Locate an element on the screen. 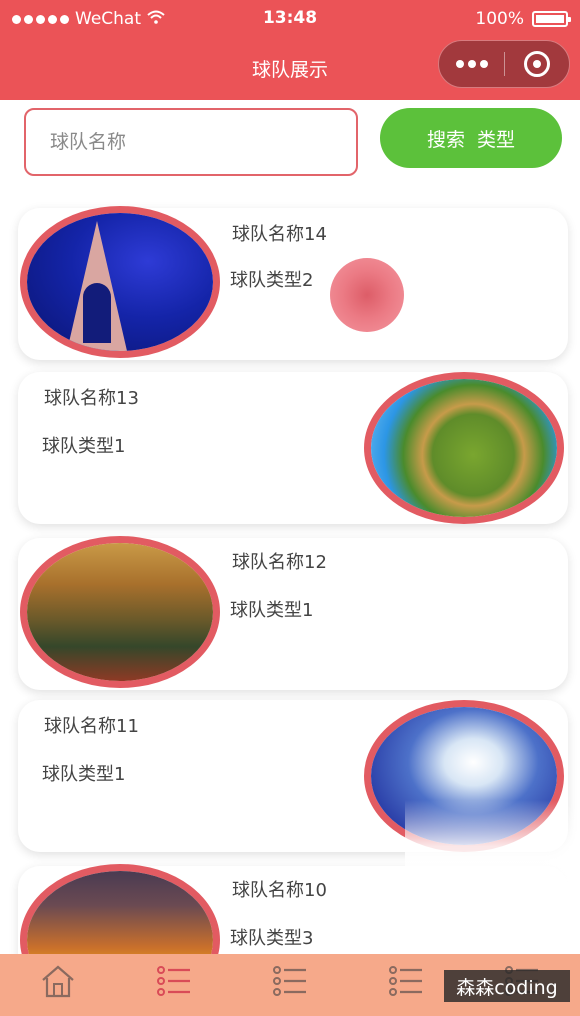  team-name: 球队名称11 is located at coordinates (91, 726).